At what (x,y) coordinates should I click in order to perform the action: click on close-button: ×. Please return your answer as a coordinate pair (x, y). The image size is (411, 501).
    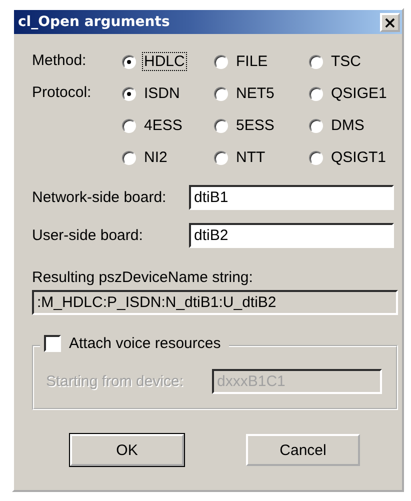
    Looking at the image, I should click on (390, 22).